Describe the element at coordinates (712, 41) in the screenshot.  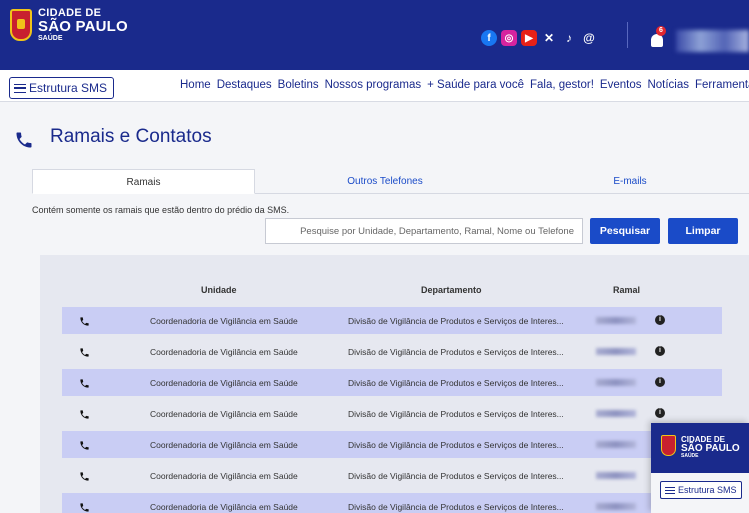
I see `user-profile-blurred` at that location.